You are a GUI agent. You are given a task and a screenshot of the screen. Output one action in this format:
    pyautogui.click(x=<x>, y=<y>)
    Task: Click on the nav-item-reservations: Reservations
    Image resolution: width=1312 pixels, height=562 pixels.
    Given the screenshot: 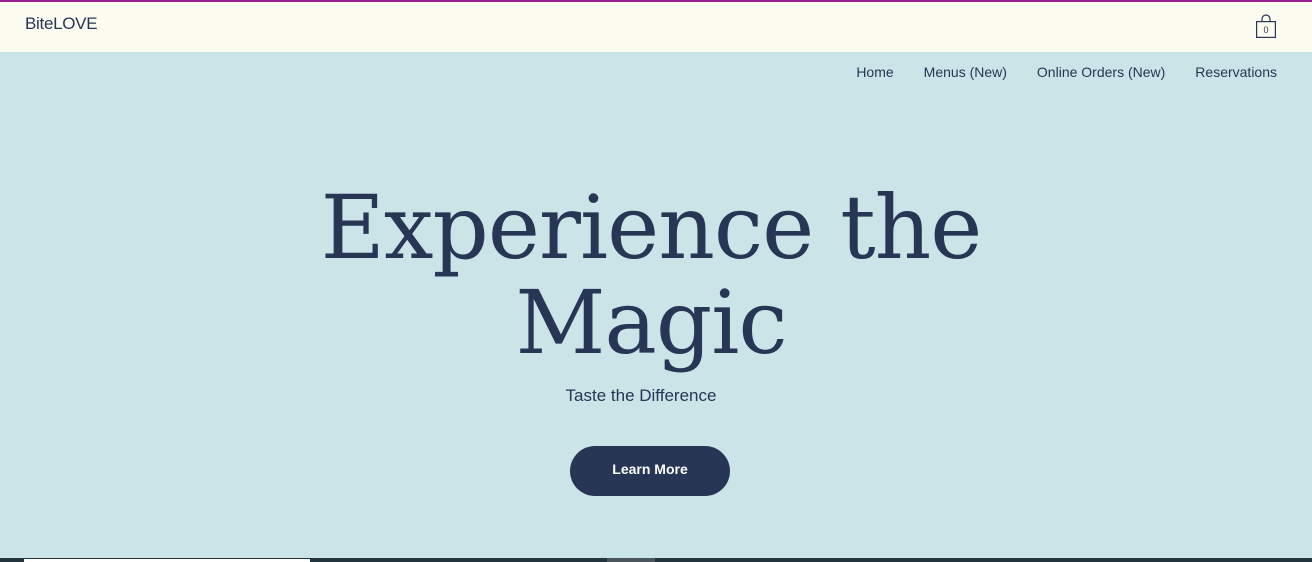 What is the action you would take?
    pyautogui.click(x=1236, y=72)
    